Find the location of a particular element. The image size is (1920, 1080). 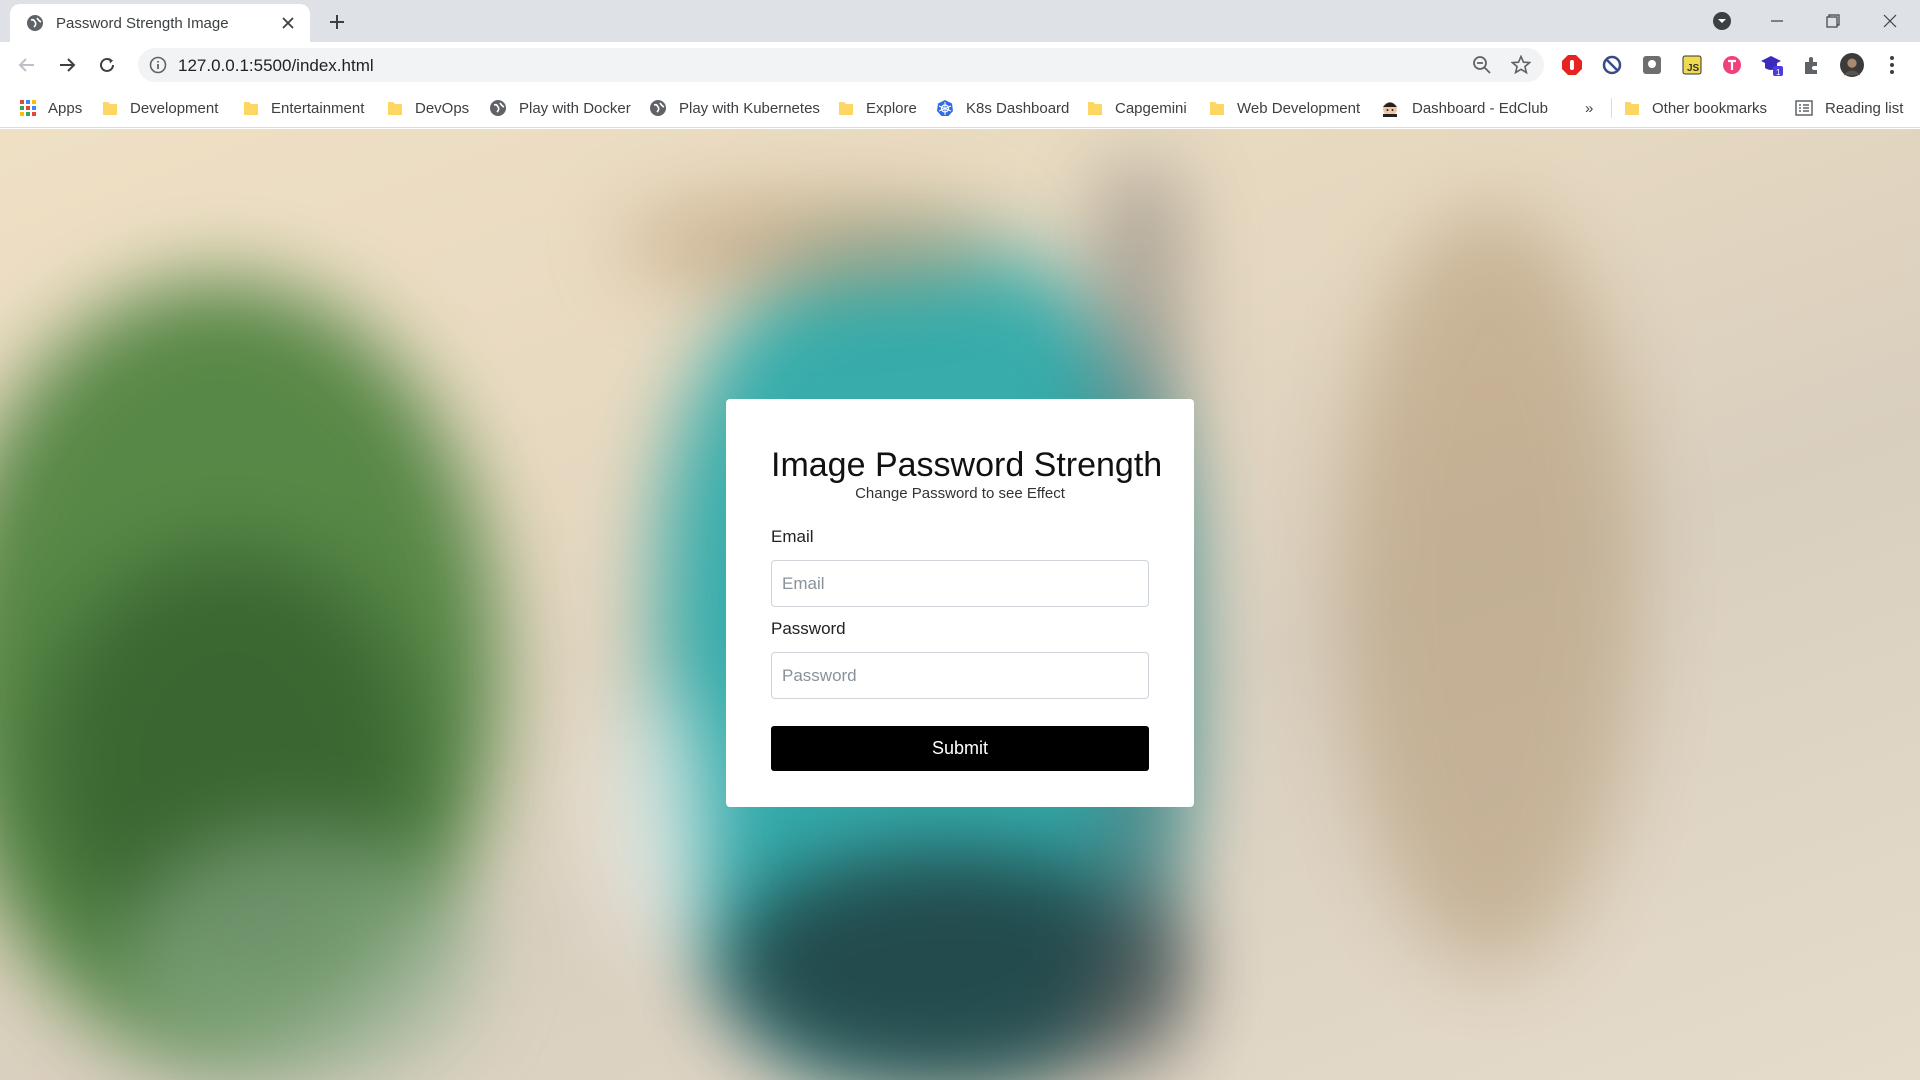

back-icon is located at coordinates (27, 65).